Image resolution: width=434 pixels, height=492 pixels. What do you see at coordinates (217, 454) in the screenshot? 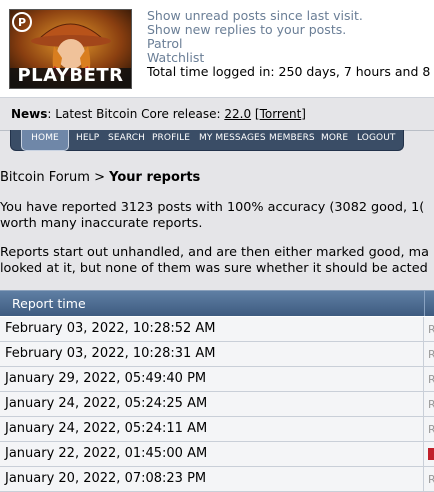
I see `table-row: January 22, 2022, 01:45:00 AM` at bounding box center [217, 454].